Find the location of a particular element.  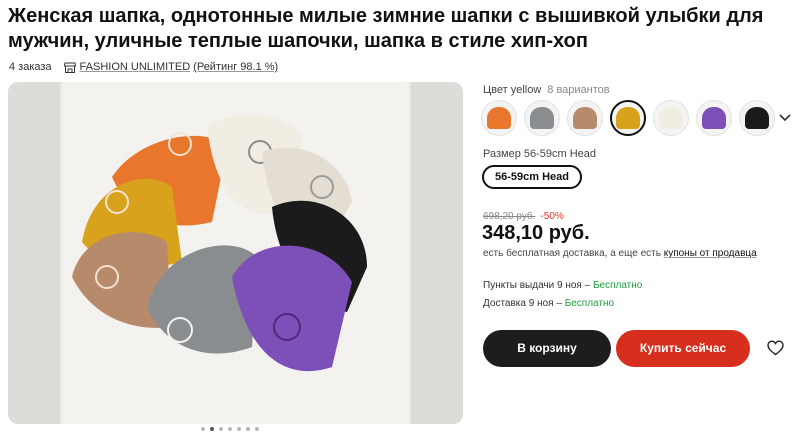

chevron-down-icon is located at coordinates (785, 117).